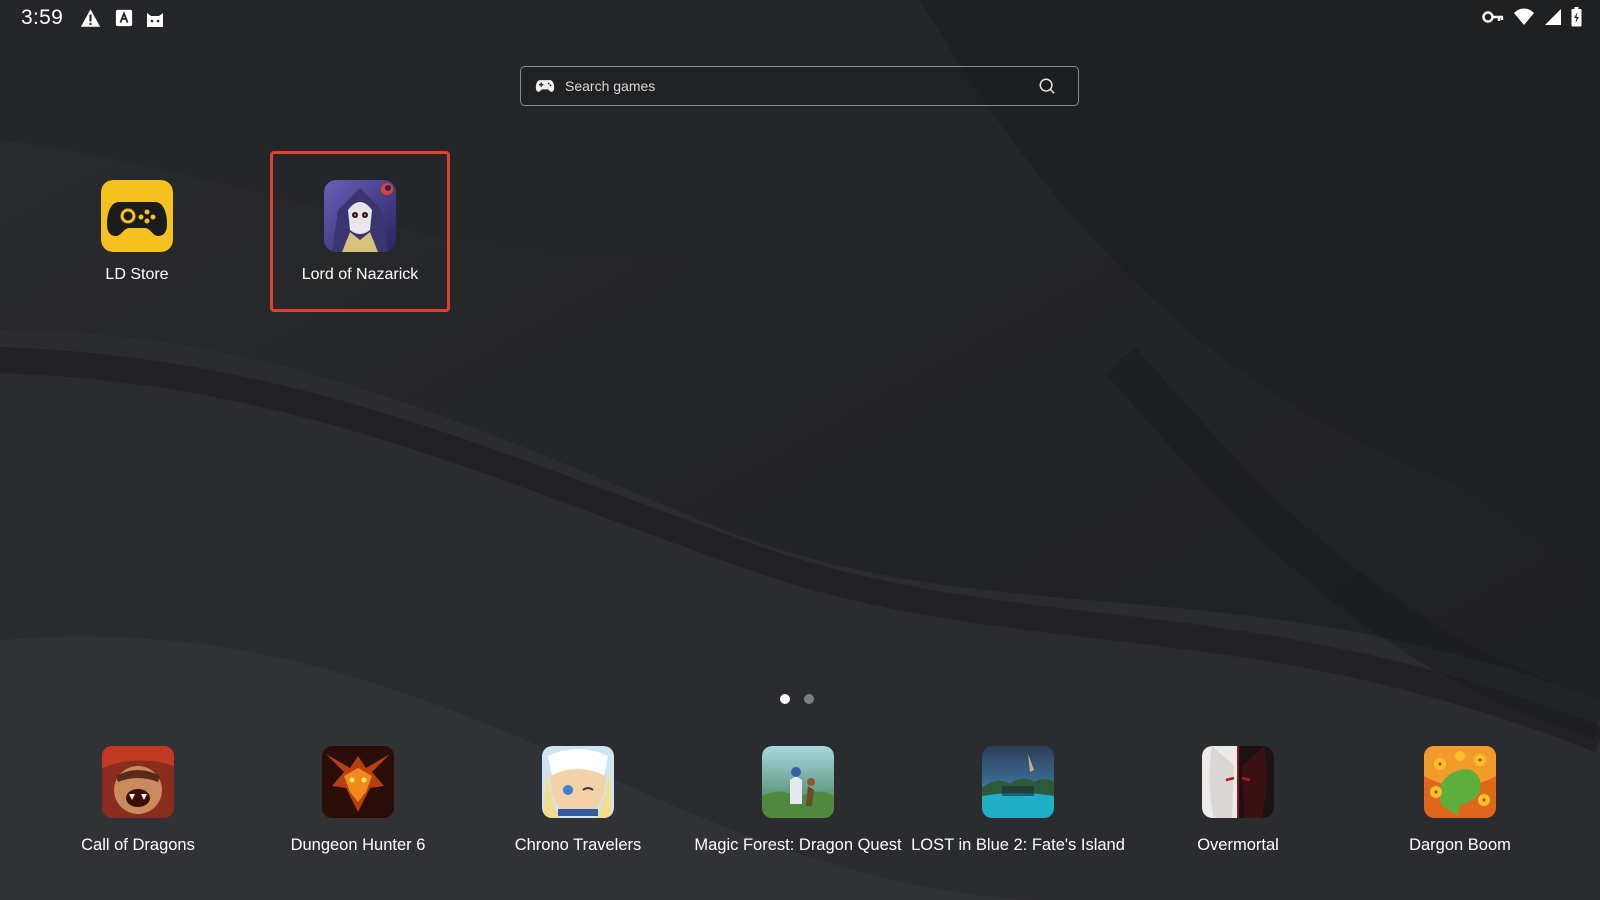 Image resolution: width=1600 pixels, height=900 pixels. What do you see at coordinates (138, 782) in the screenshot?
I see `call-of-dragons-icon` at bounding box center [138, 782].